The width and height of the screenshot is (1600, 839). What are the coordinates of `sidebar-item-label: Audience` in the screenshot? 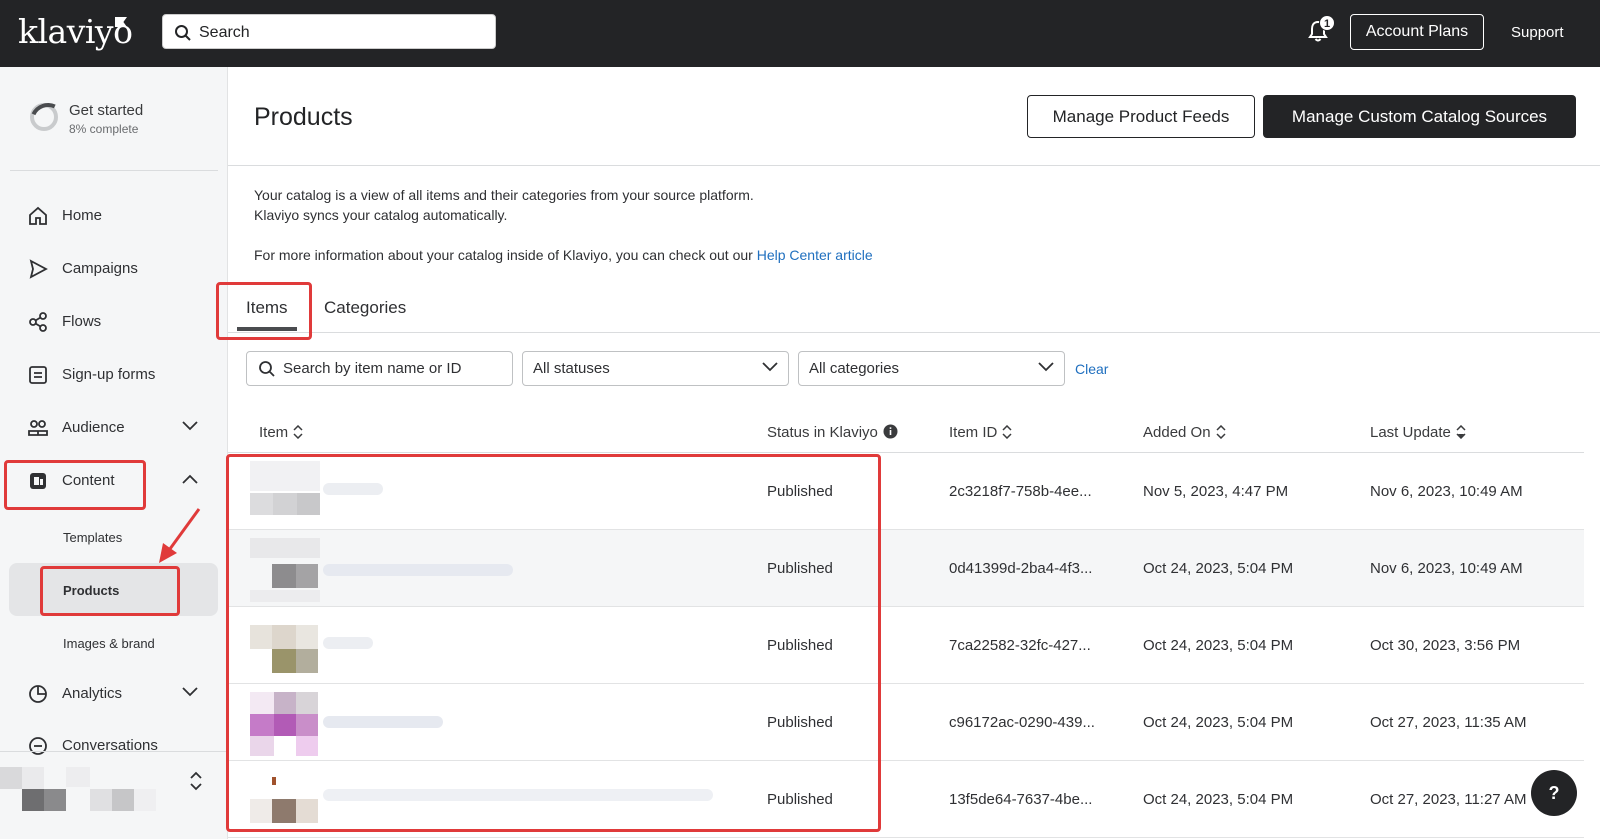 It's located at (93, 427).